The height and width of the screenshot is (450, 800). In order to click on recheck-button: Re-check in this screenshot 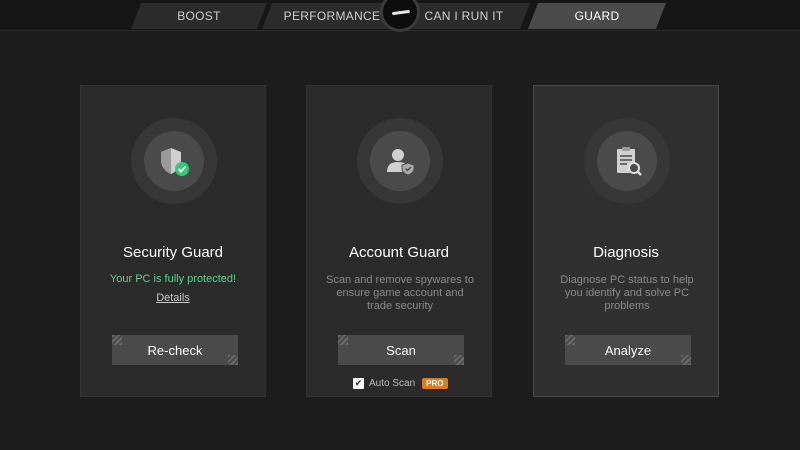, I will do `click(175, 350)`.